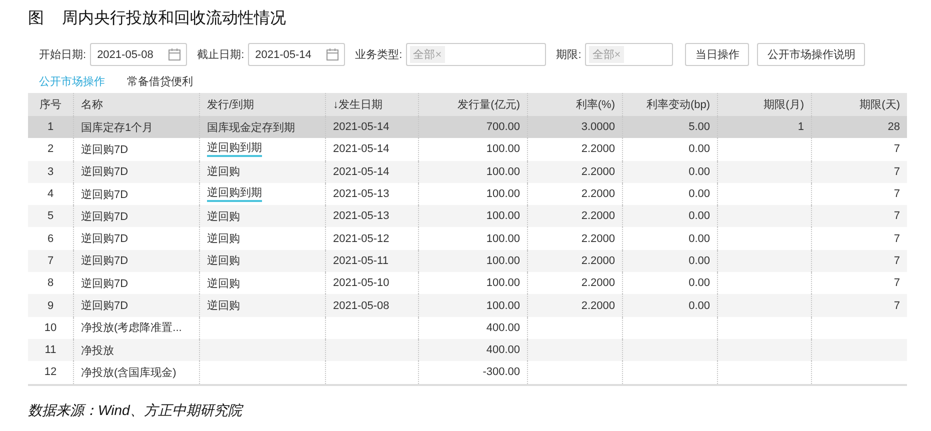 This screenshot has width=931, height=431. Describe the element at coordinates (467, 127) in the screenshot. I see `table-row: 1 国库定存1个月 国库现金定存到期 2021-05-14 700.00 3.0000 5.00 1 28` at that location.